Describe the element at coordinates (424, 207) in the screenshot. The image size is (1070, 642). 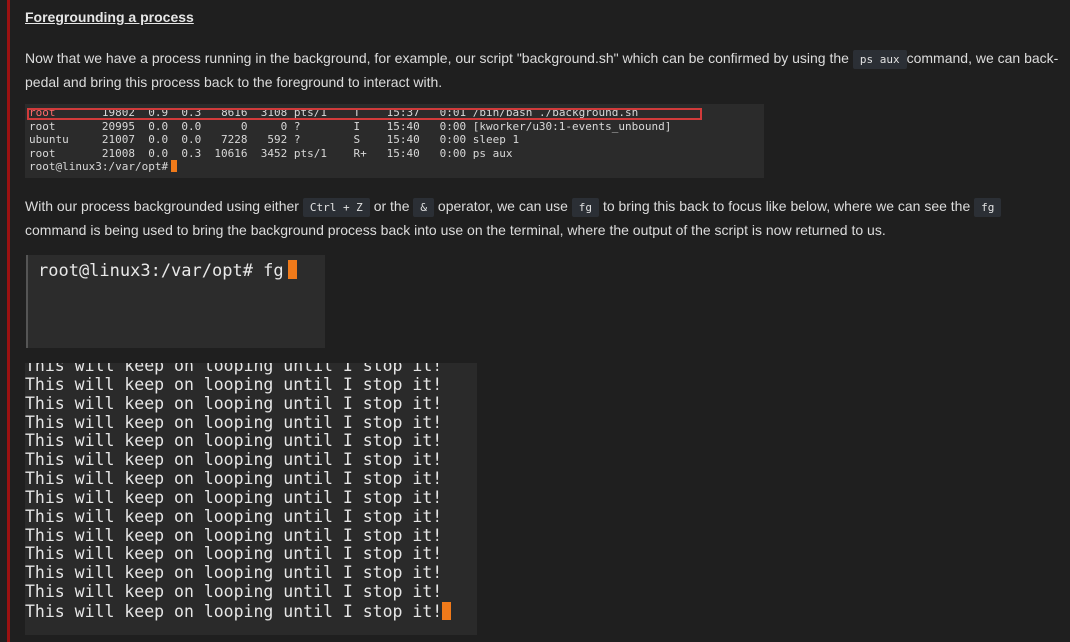
I see `code-ampersand: &` at that location.